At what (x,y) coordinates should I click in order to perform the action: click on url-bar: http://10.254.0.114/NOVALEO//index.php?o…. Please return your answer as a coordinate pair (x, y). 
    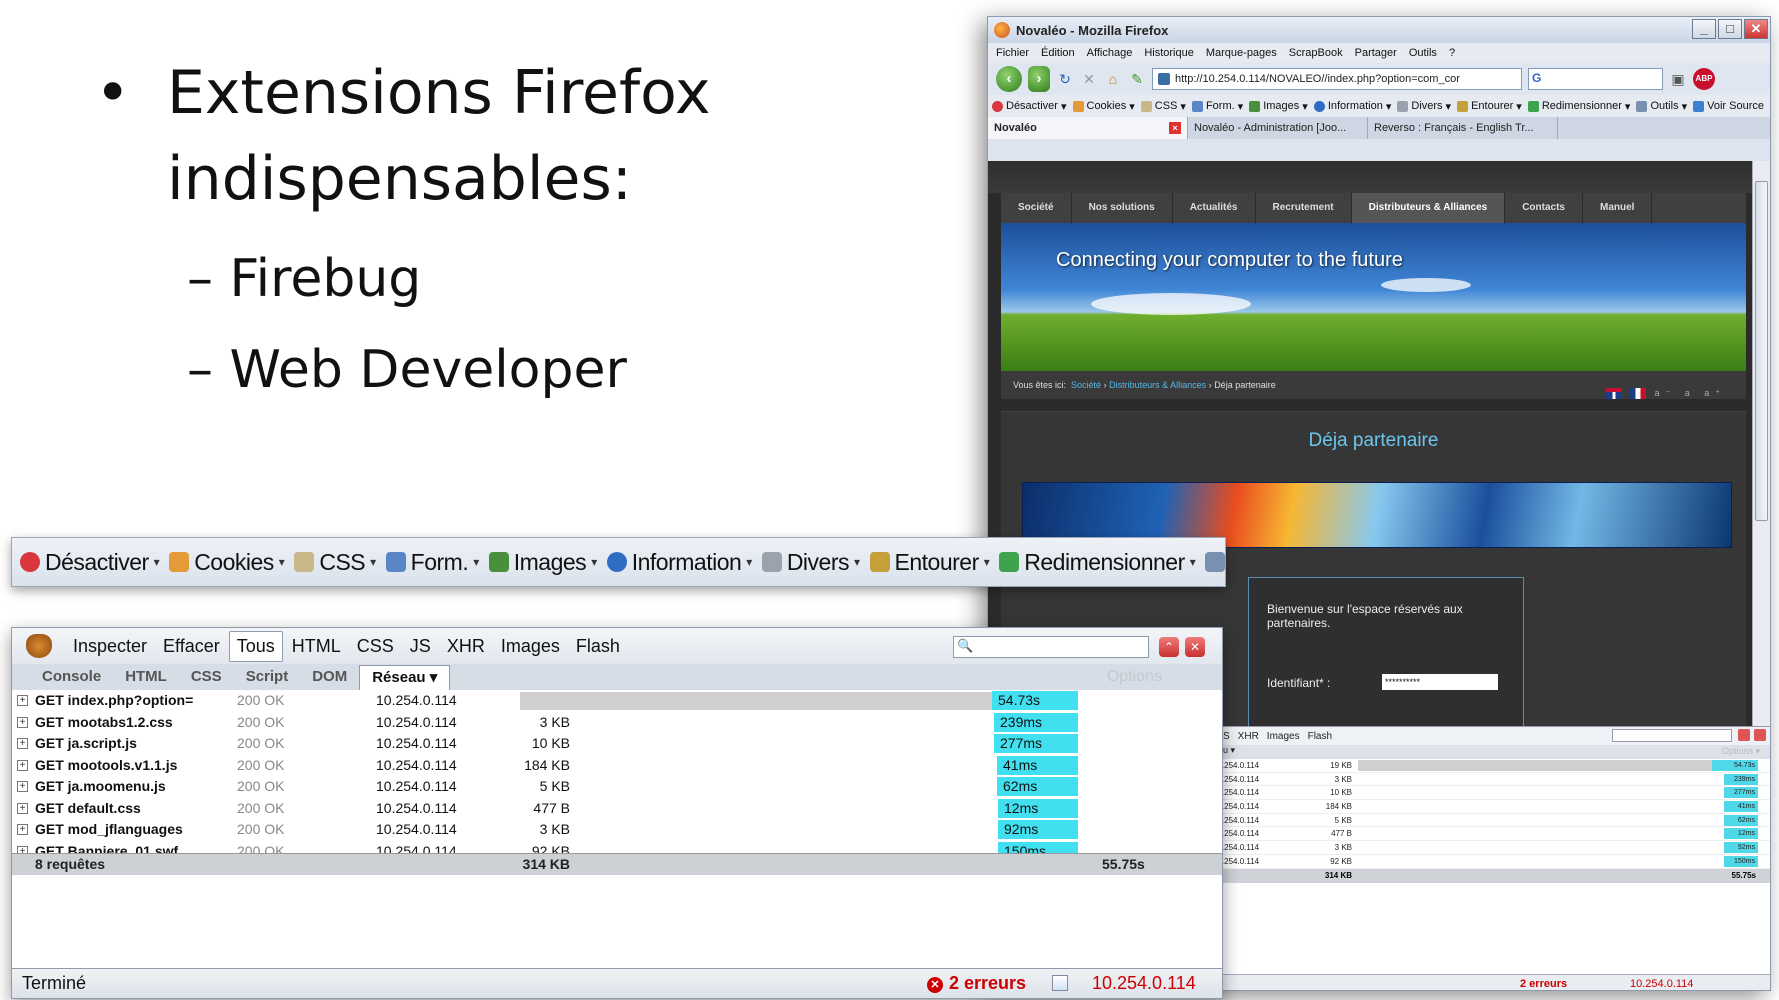
    Looking at the image, I should click on (1337, 79).